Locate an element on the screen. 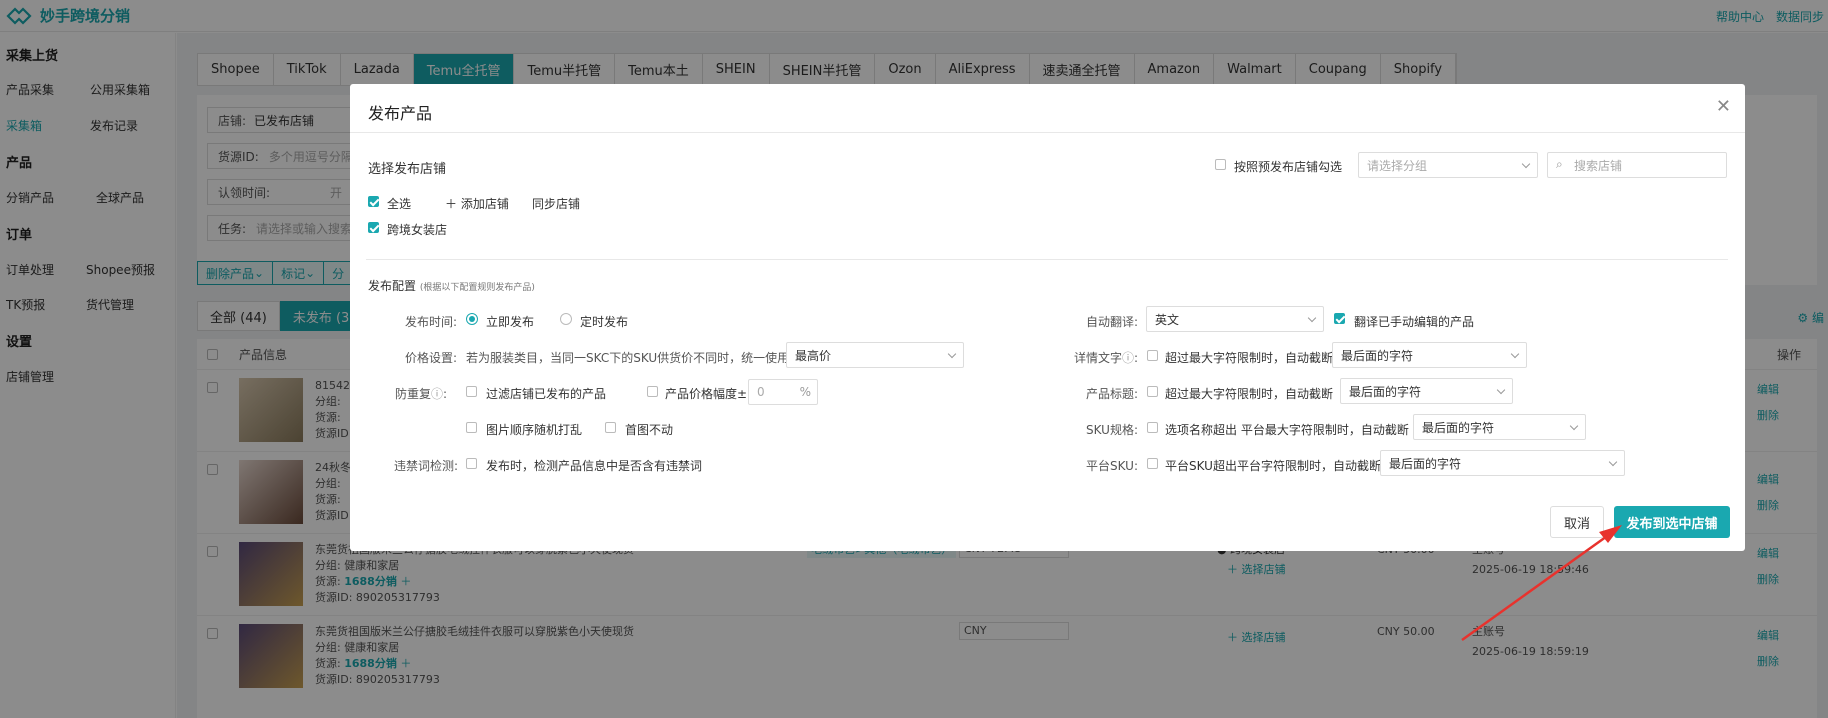 This screenshot has height=718, width=1828. banned-words-label: 违禁词检测: is located at coordinates (426, 466).